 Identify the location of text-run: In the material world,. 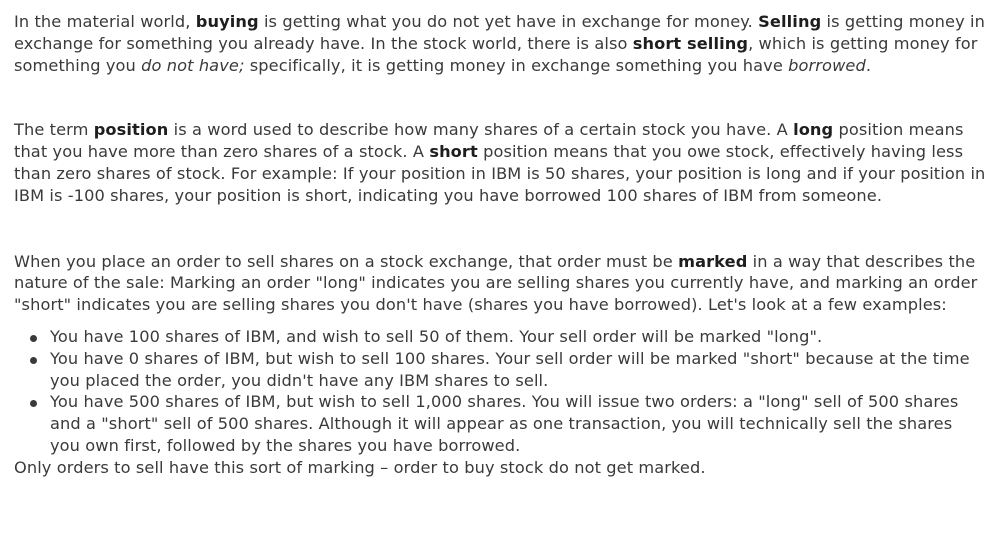
(105, 21).